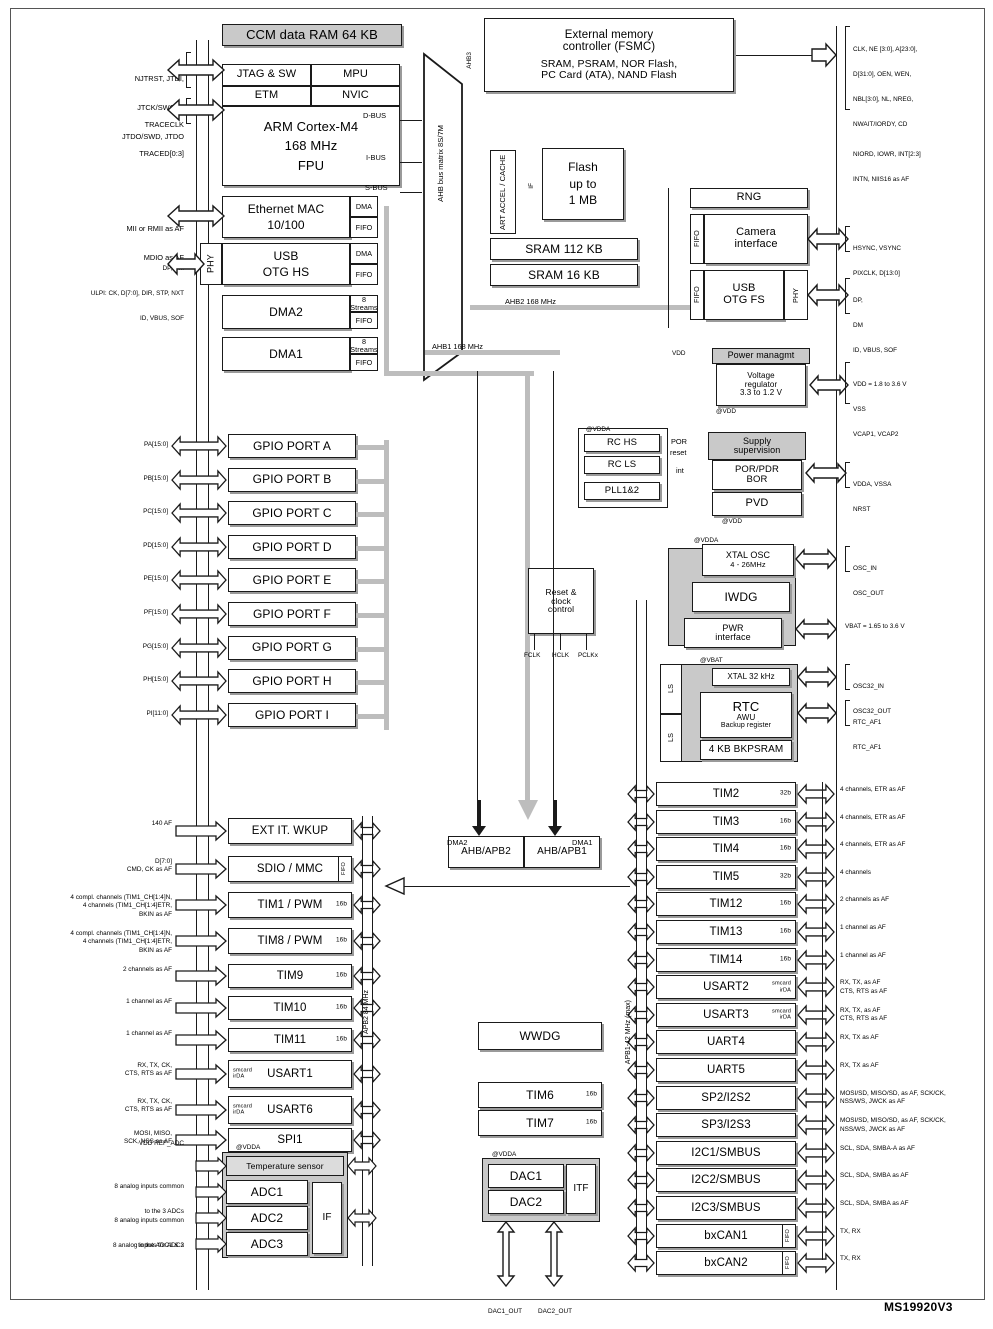 The height and width of the screenshot is (1329, 993). What do you see at coordinates (887, 154) in the screenshot?
I see `fsmc-sig-4: NIORD, IOWR, INT[2:3]` at bounding box center [887, 154].